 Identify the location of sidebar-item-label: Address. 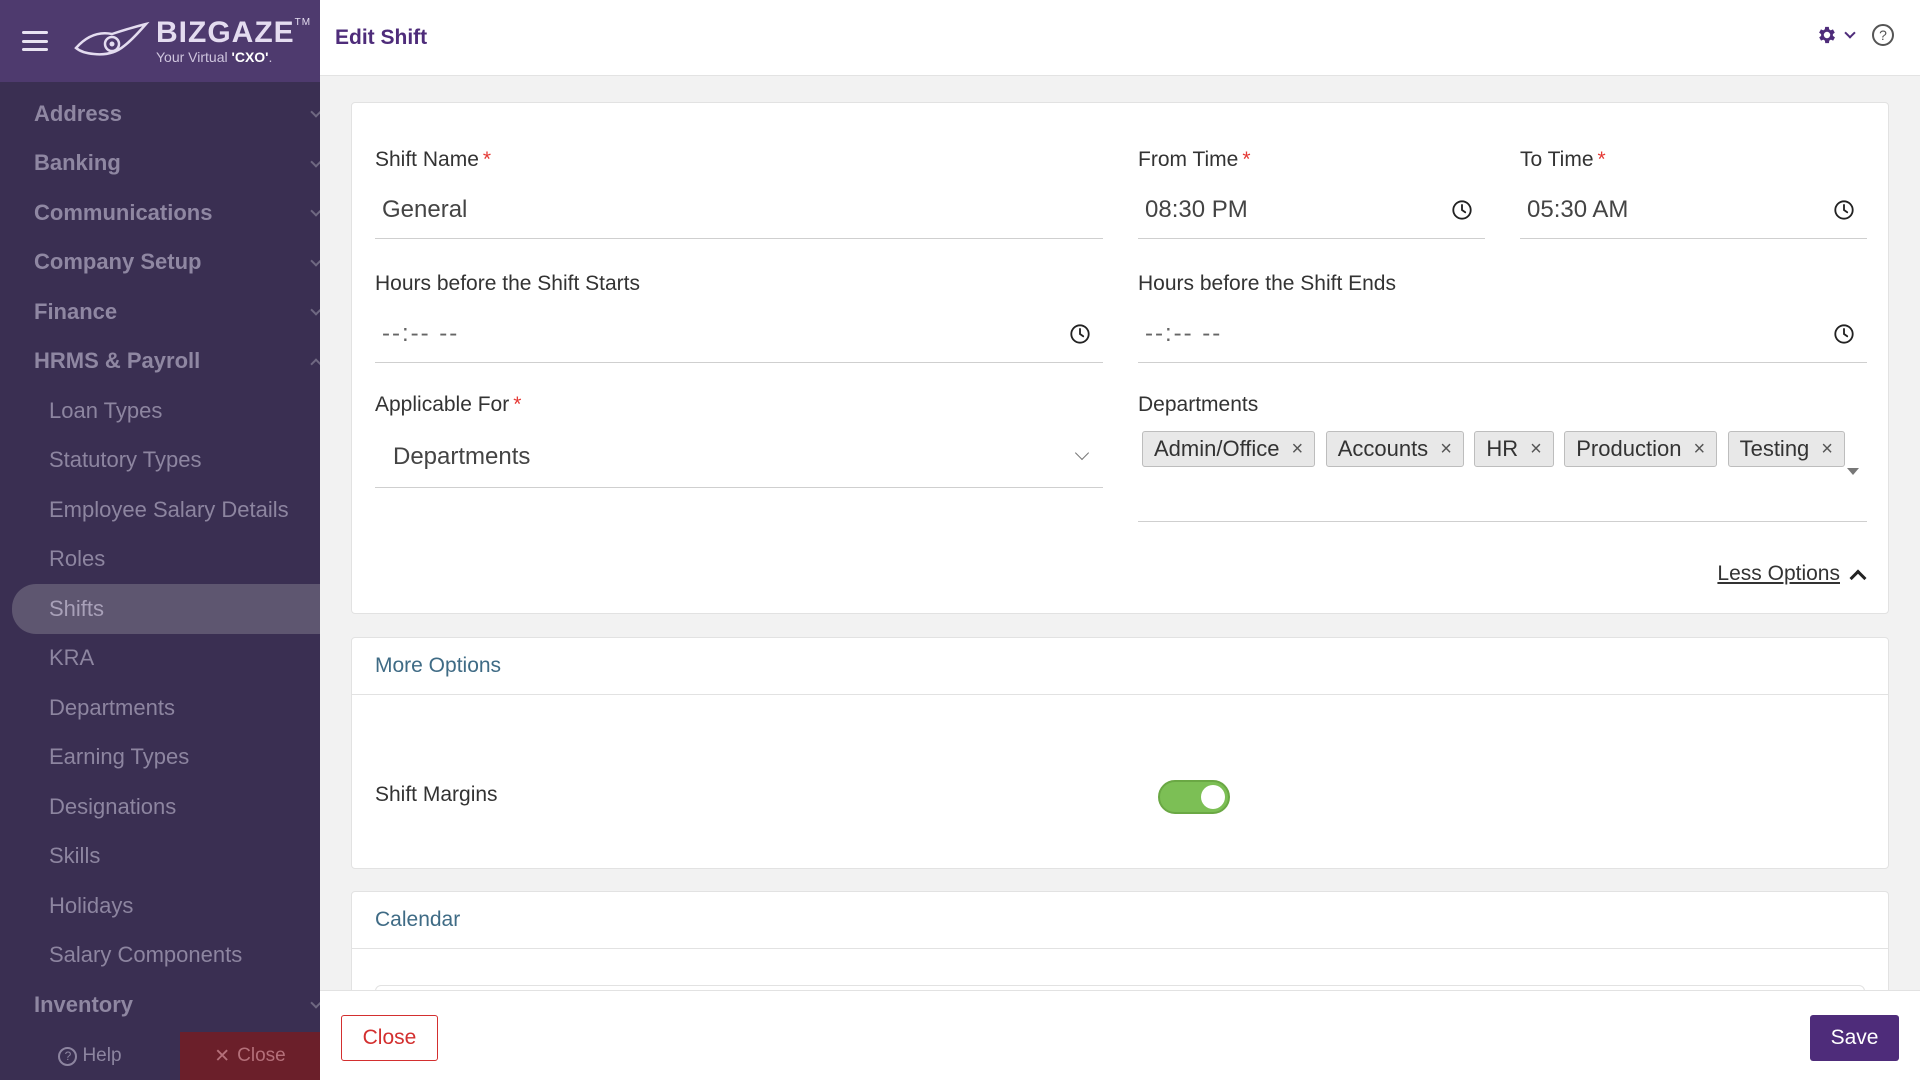
(78, 113).